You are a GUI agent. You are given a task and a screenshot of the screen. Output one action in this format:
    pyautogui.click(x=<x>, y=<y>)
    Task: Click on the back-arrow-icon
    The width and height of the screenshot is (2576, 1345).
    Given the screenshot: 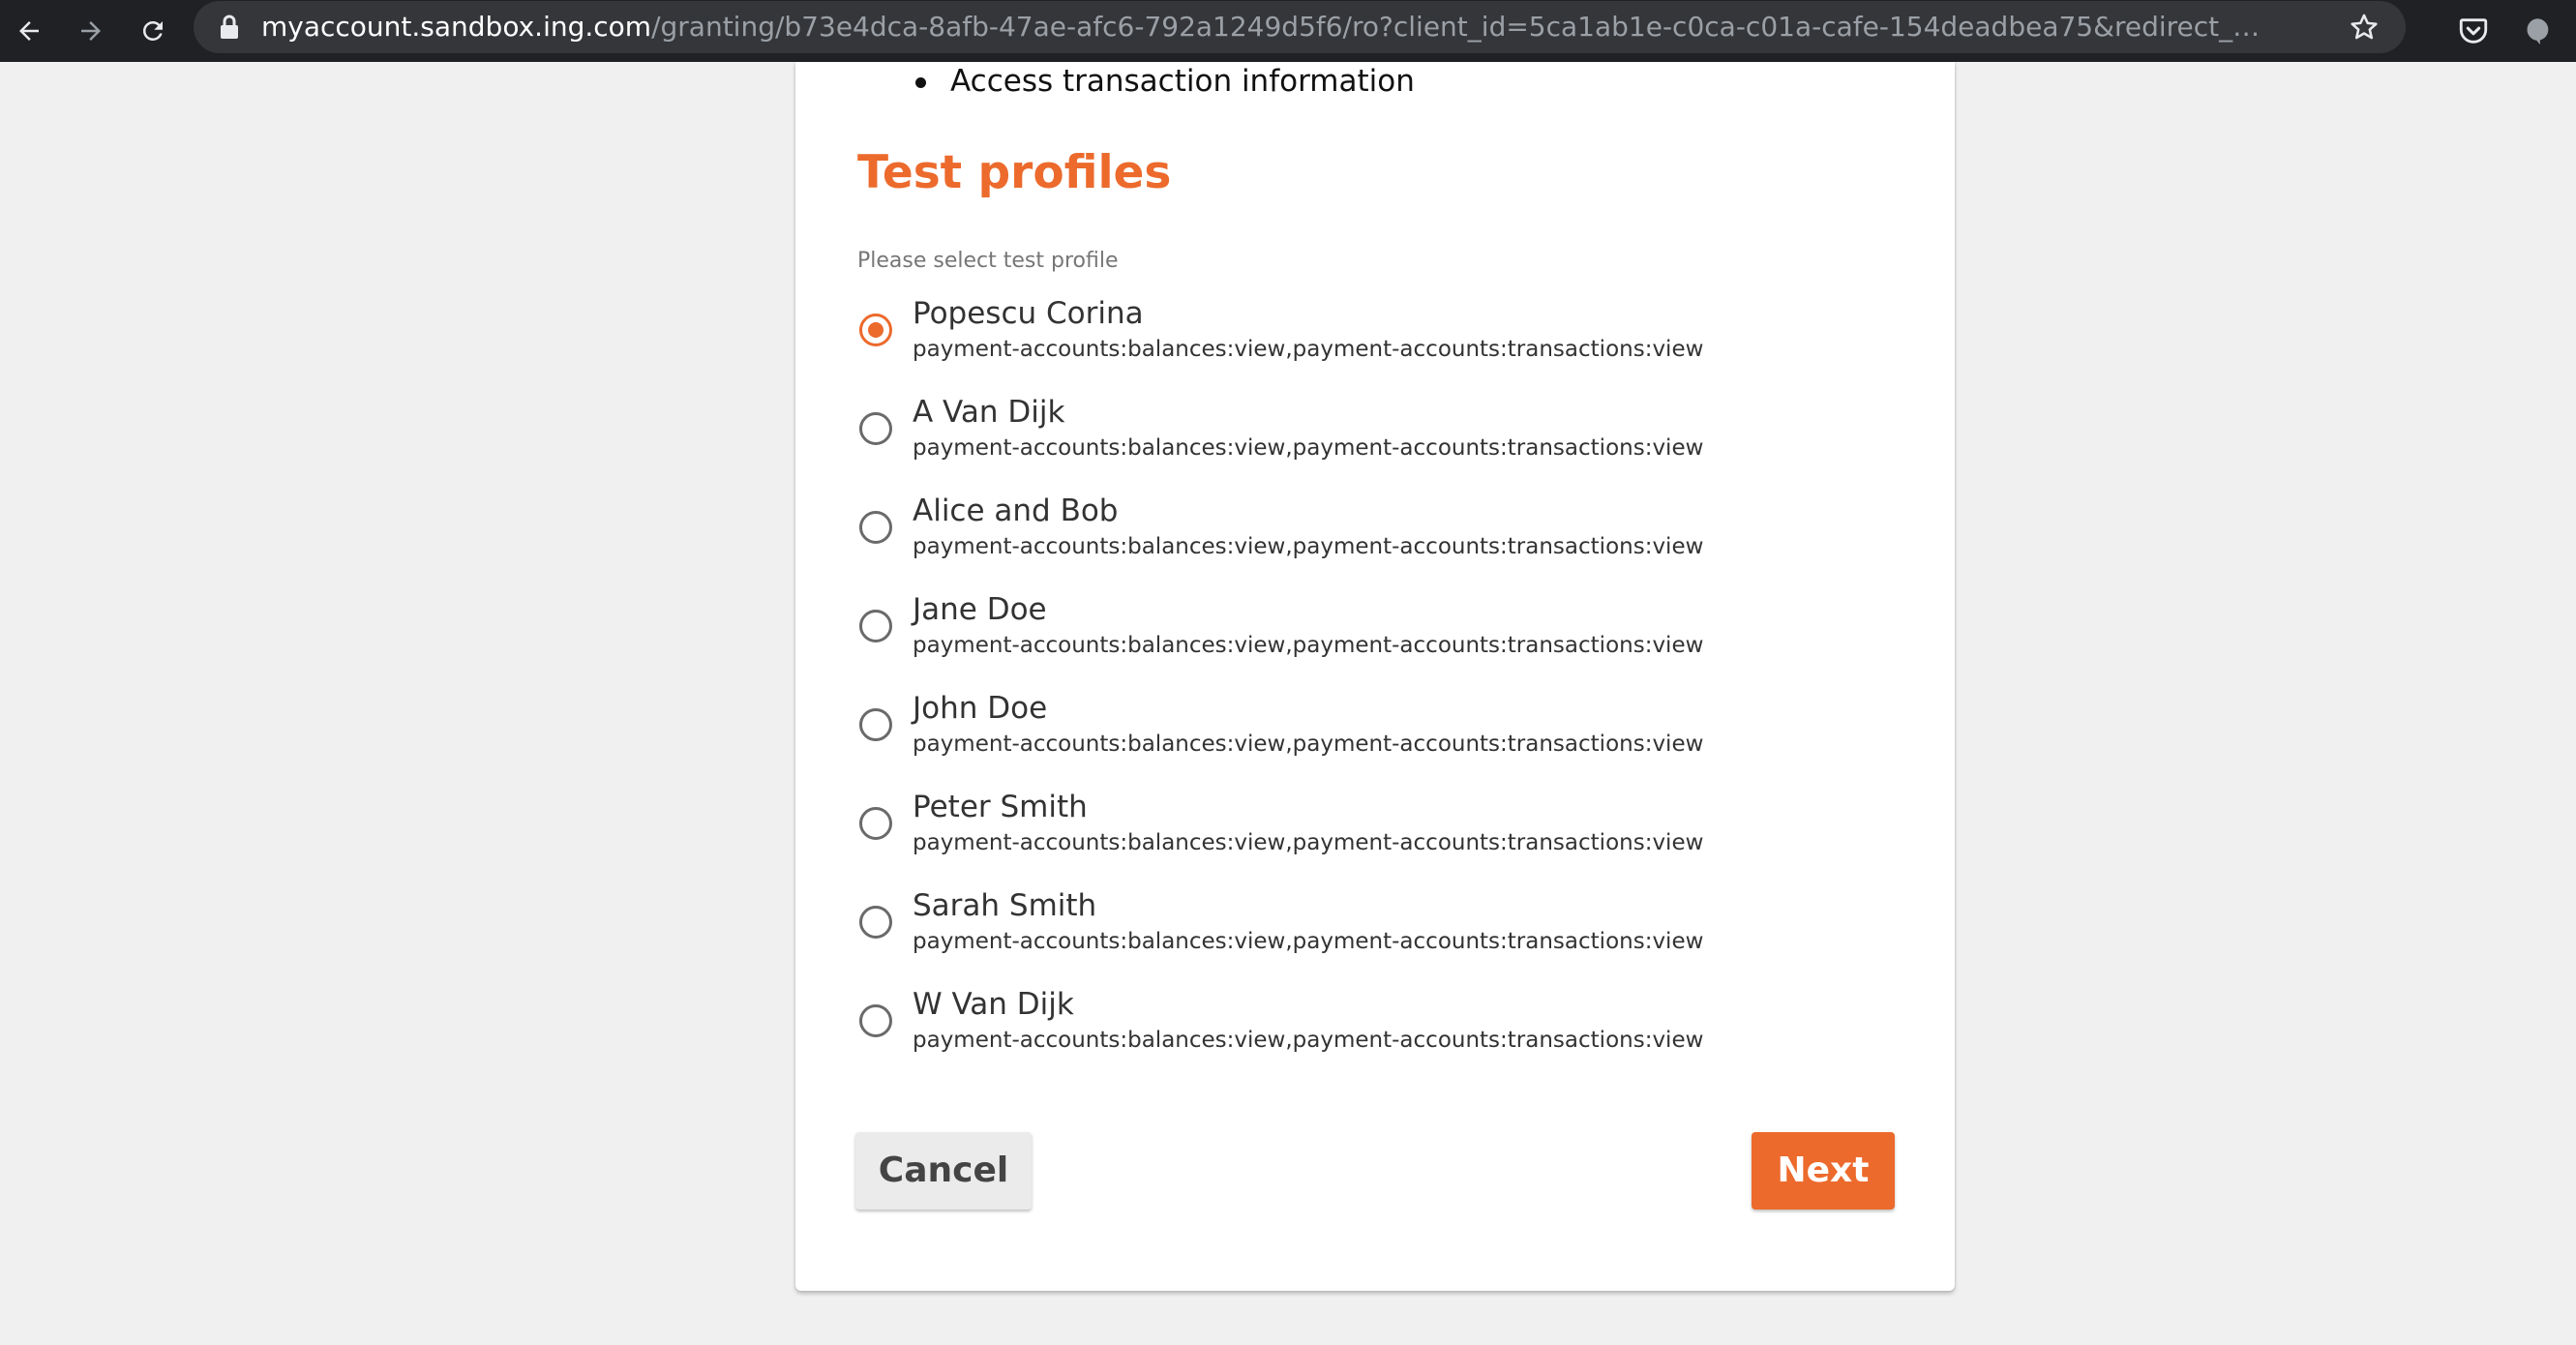 What is the action you would take?
    pyautogui.click(x=29, y=31)
    